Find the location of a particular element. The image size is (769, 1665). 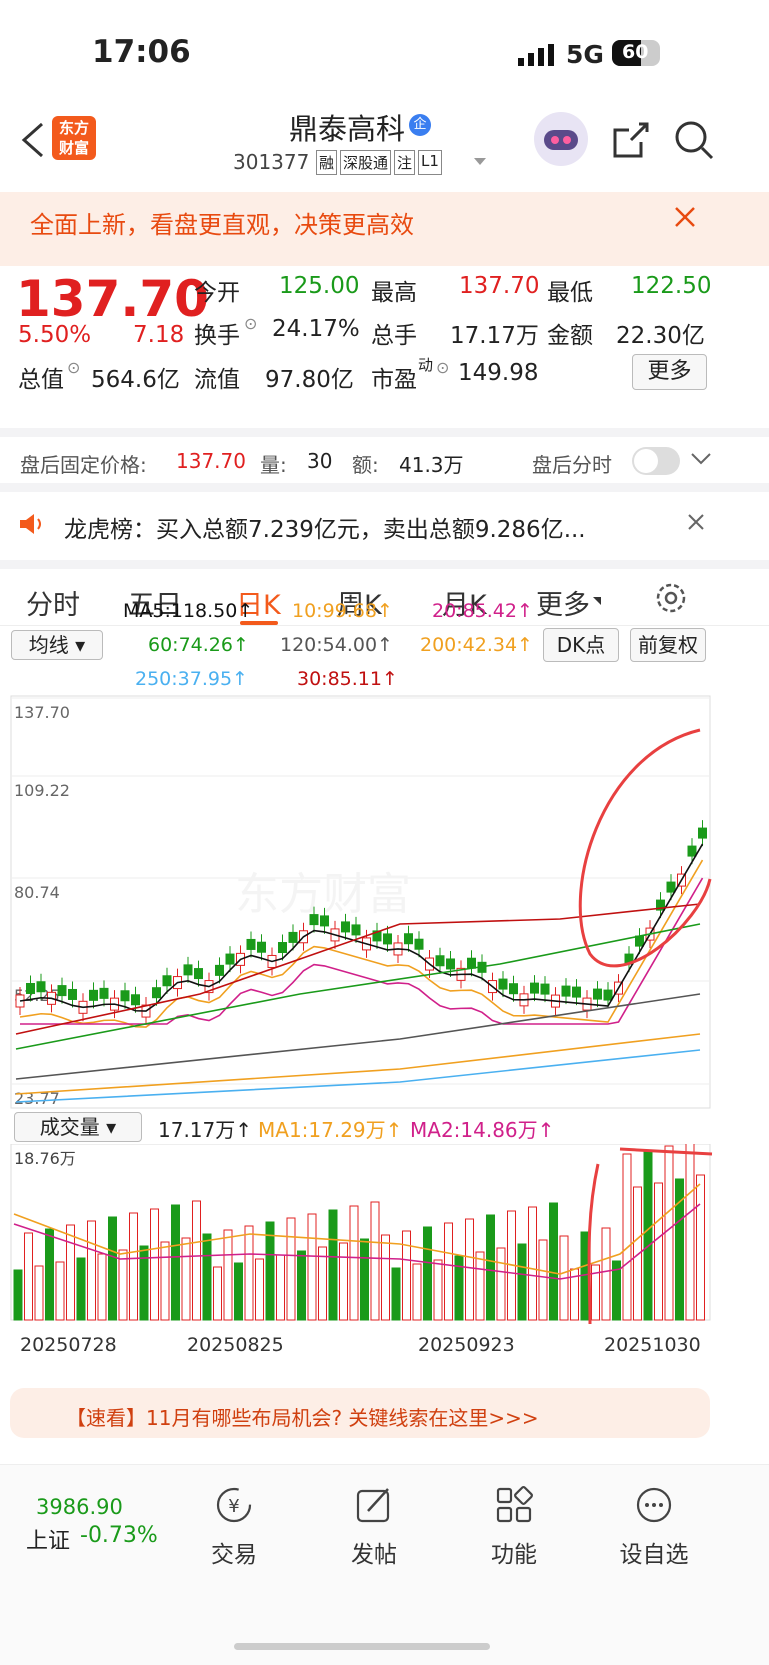

chevron-down-icon is located at coordinates (701, 461).